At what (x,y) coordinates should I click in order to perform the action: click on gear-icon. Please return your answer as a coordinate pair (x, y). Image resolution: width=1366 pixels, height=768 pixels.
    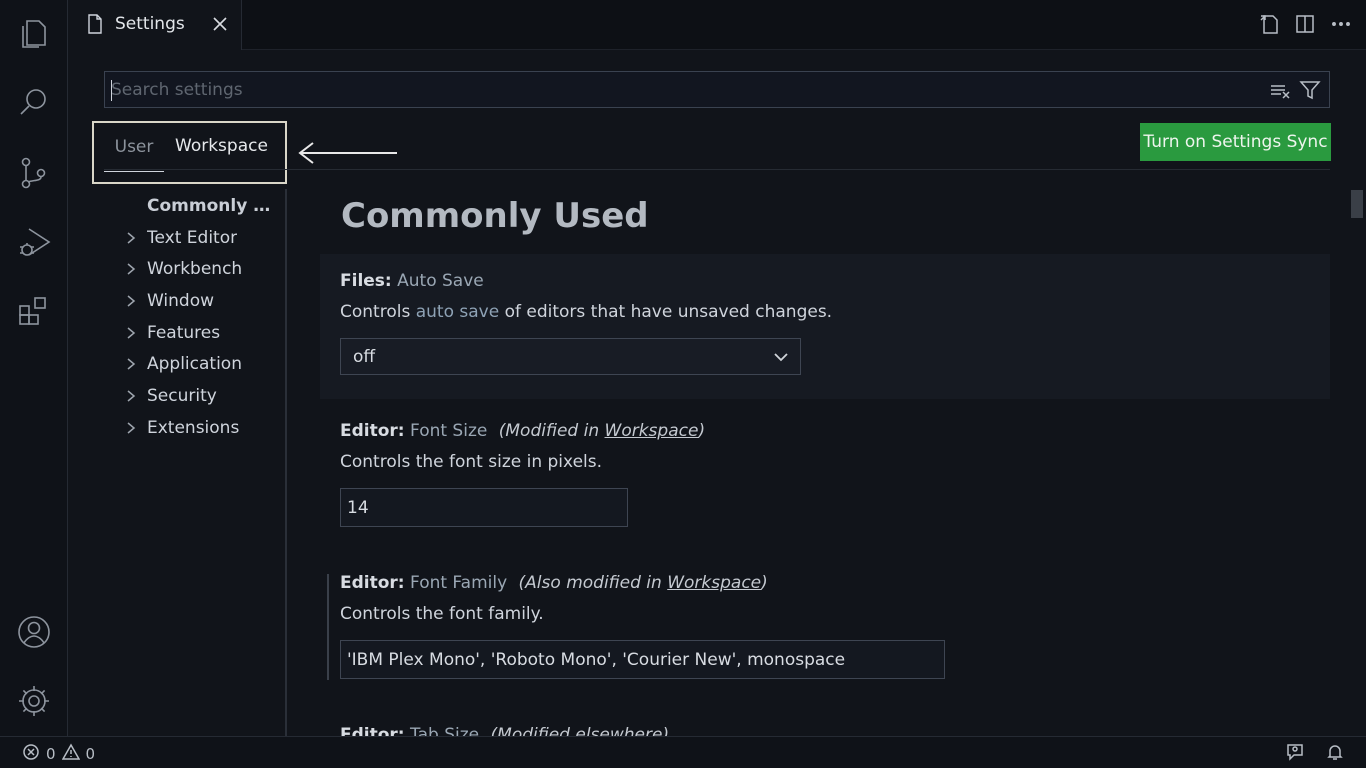
    Looking at the image, I should click on (34, 701).